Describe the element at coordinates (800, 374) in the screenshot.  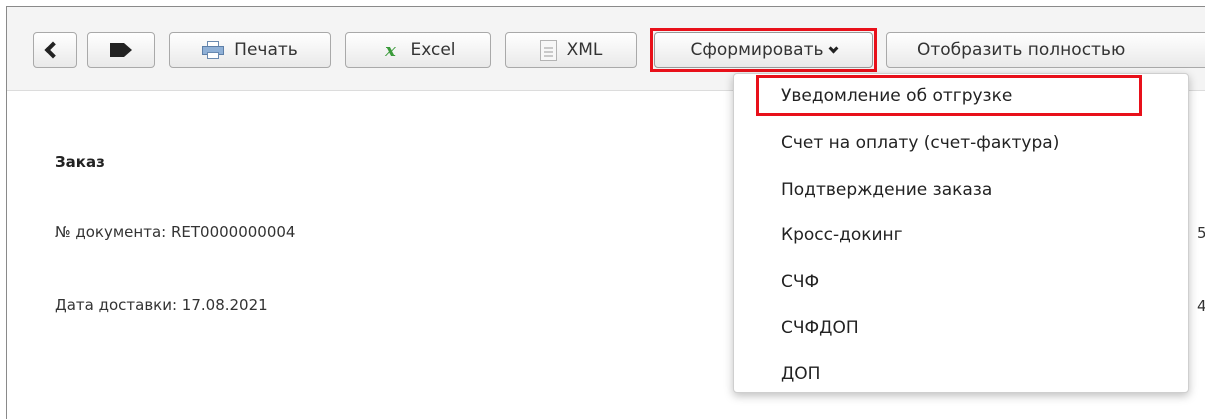
I see `menu-item-dop: ДОП` at that location.